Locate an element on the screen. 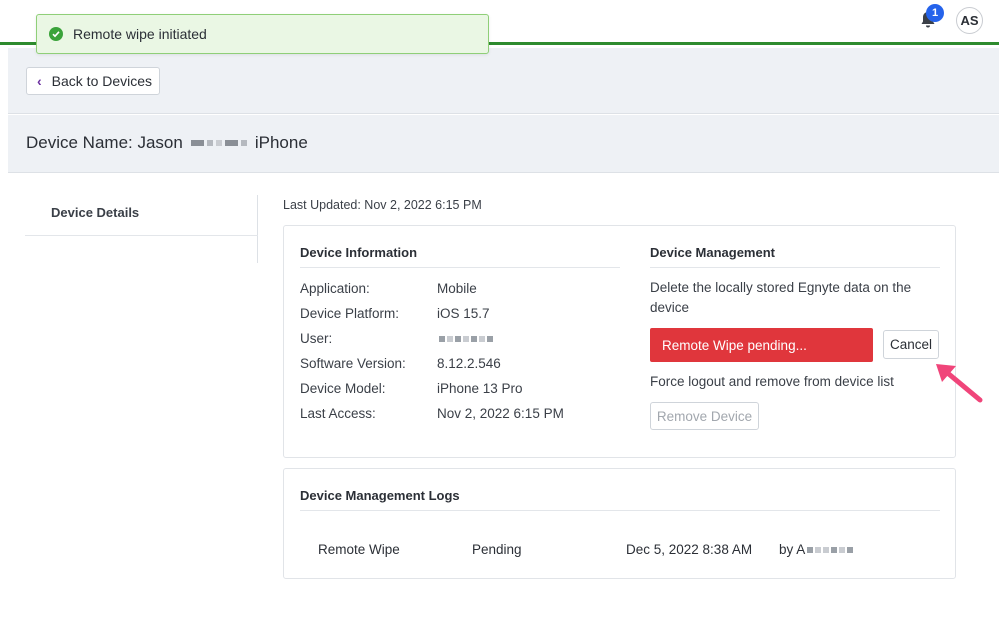  check-circle-icon is located at coordinates (56, 34).